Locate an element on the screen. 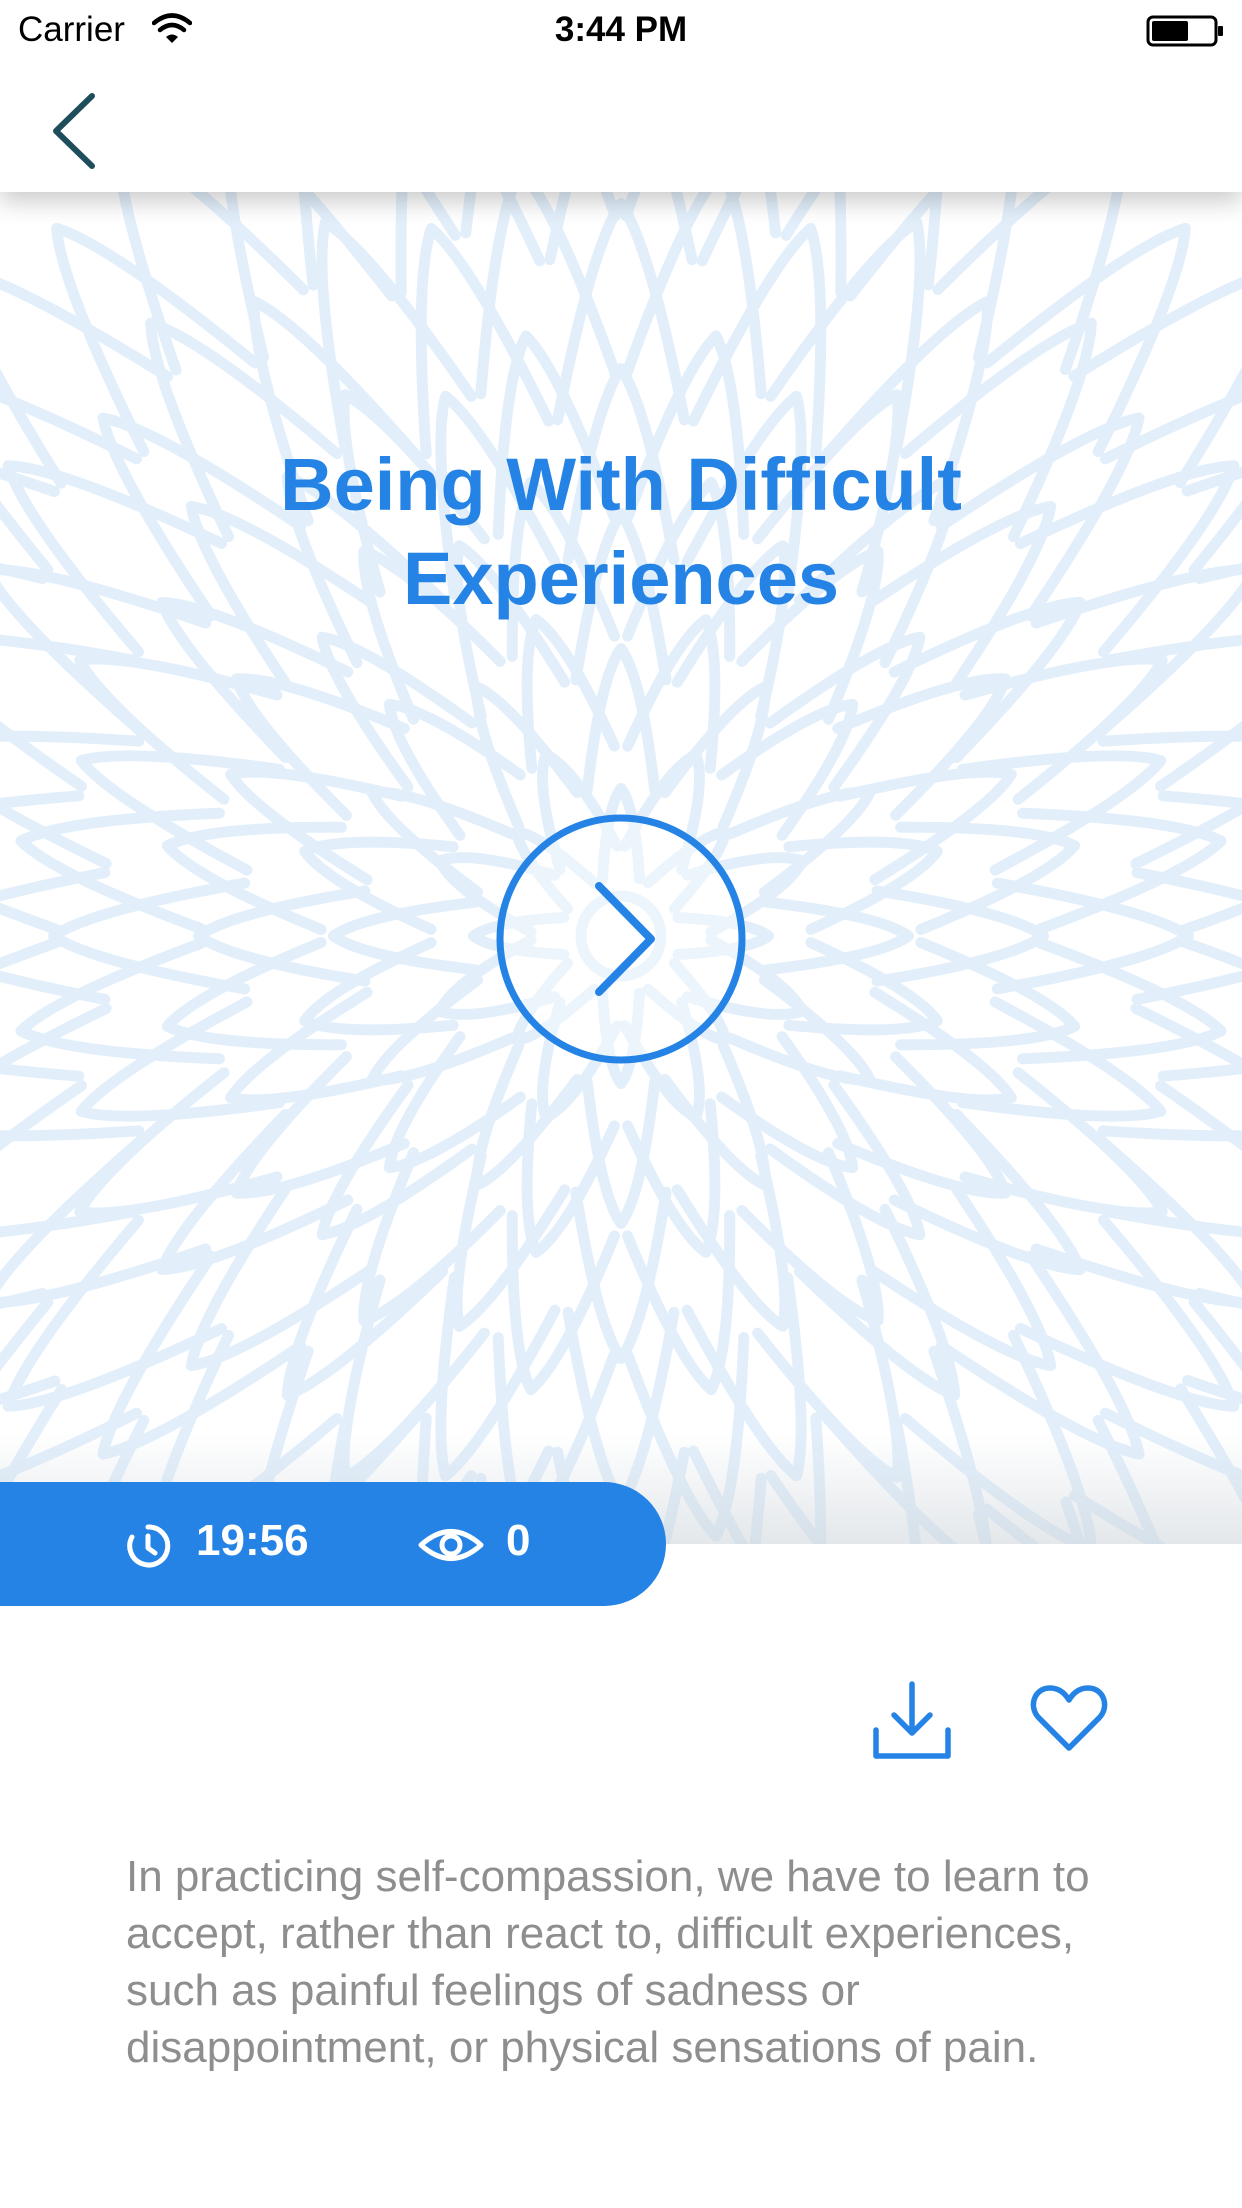 The image size is (1242, 2208). chevron-left-icon is located at coordinates (74, 131).